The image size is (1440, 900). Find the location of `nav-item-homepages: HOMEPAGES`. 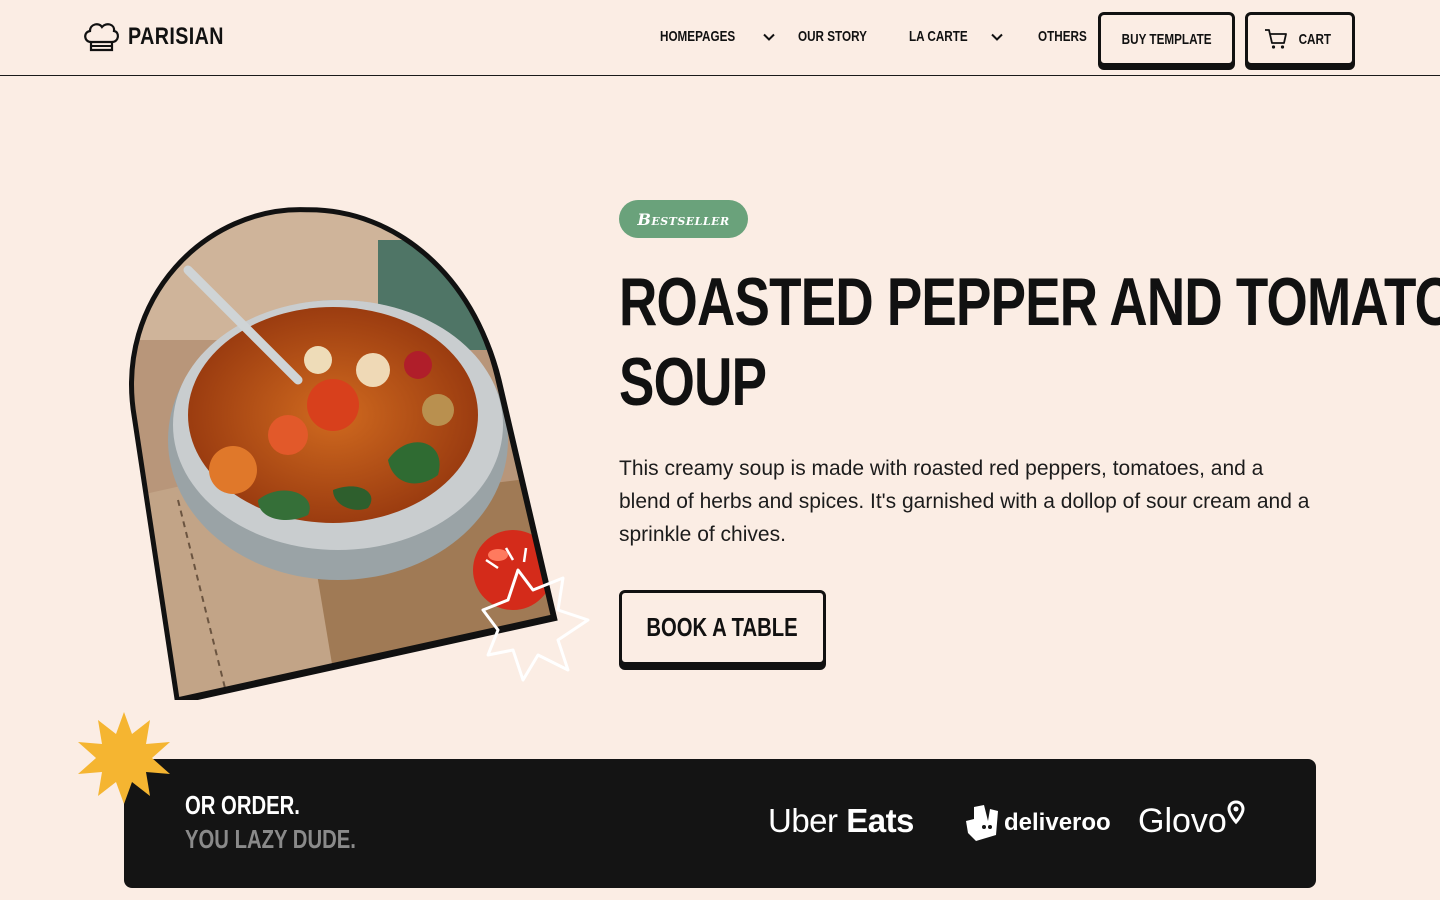

nav-item-homepages: HOMEPAGES is located at coordinates (718, 36).